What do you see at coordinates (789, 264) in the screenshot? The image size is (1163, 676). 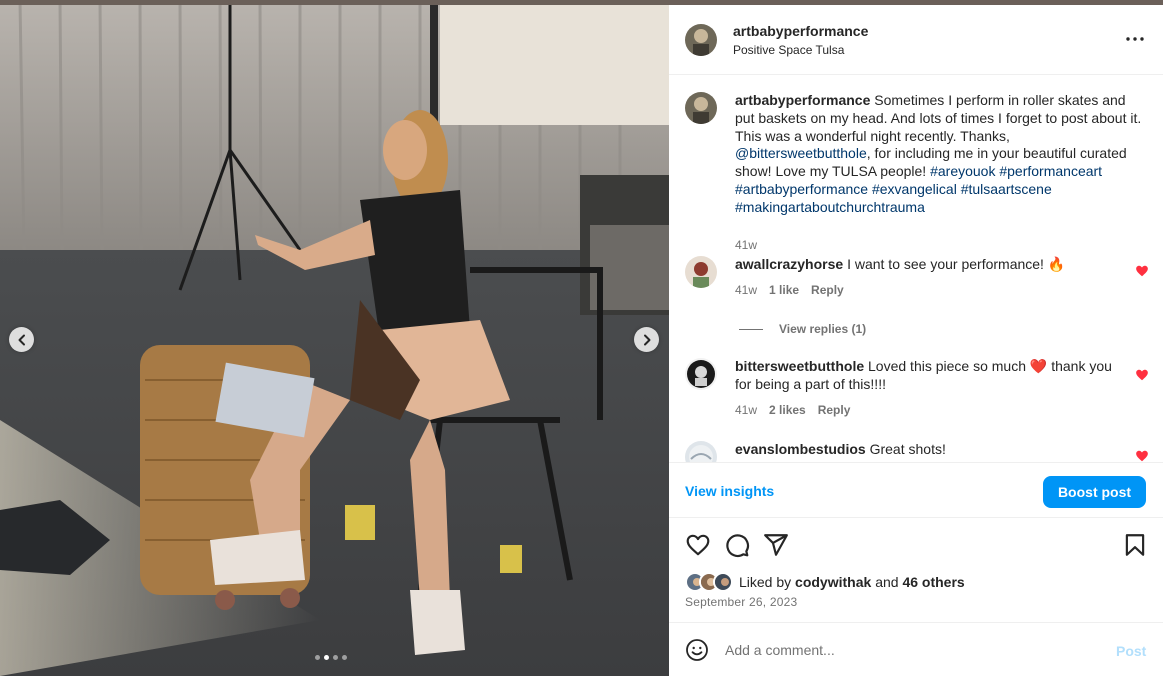 I see `commenter-username: awallcrazyhorse` at bounding box center [789, 264].